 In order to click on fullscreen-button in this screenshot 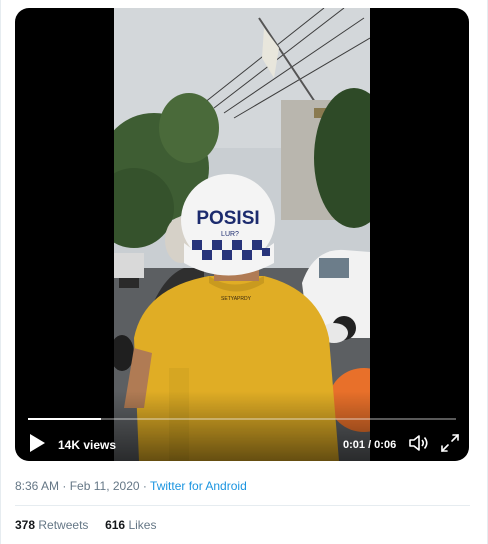, I will do `click(450, 443)`.